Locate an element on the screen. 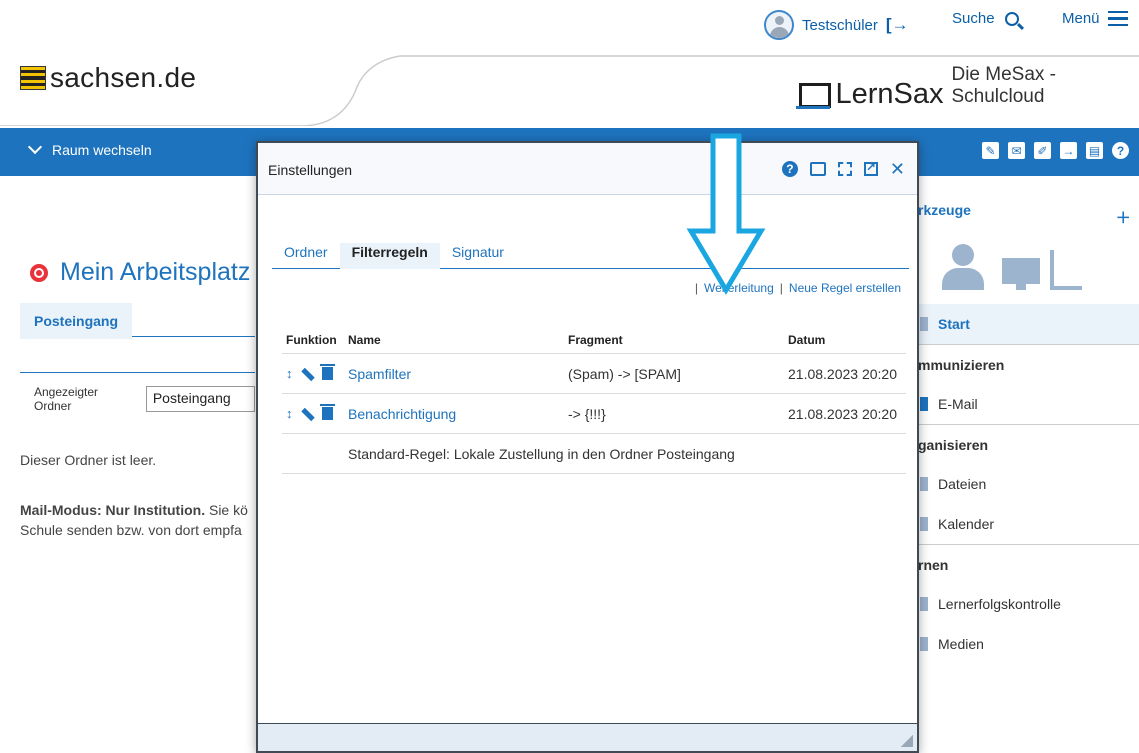  sidebar-item-label: Medien is located at coordinates (961, 644).